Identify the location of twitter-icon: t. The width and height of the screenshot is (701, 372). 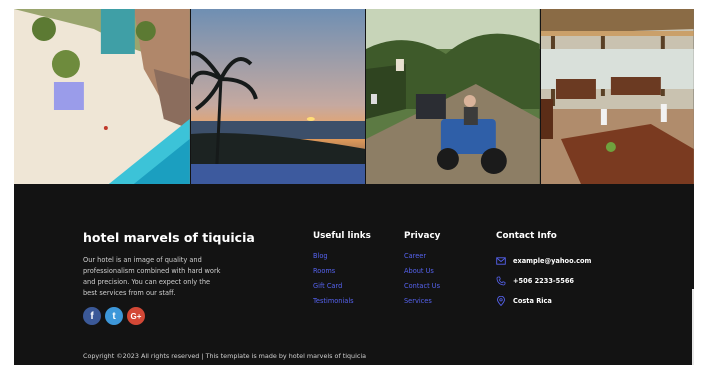
(114, 316).